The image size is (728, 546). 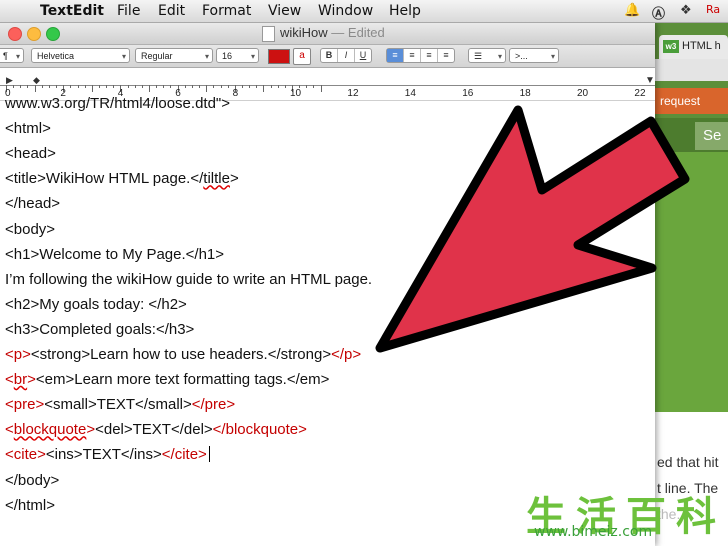 I want to click on browser-search-box: Se, so click(x=711, y=136).